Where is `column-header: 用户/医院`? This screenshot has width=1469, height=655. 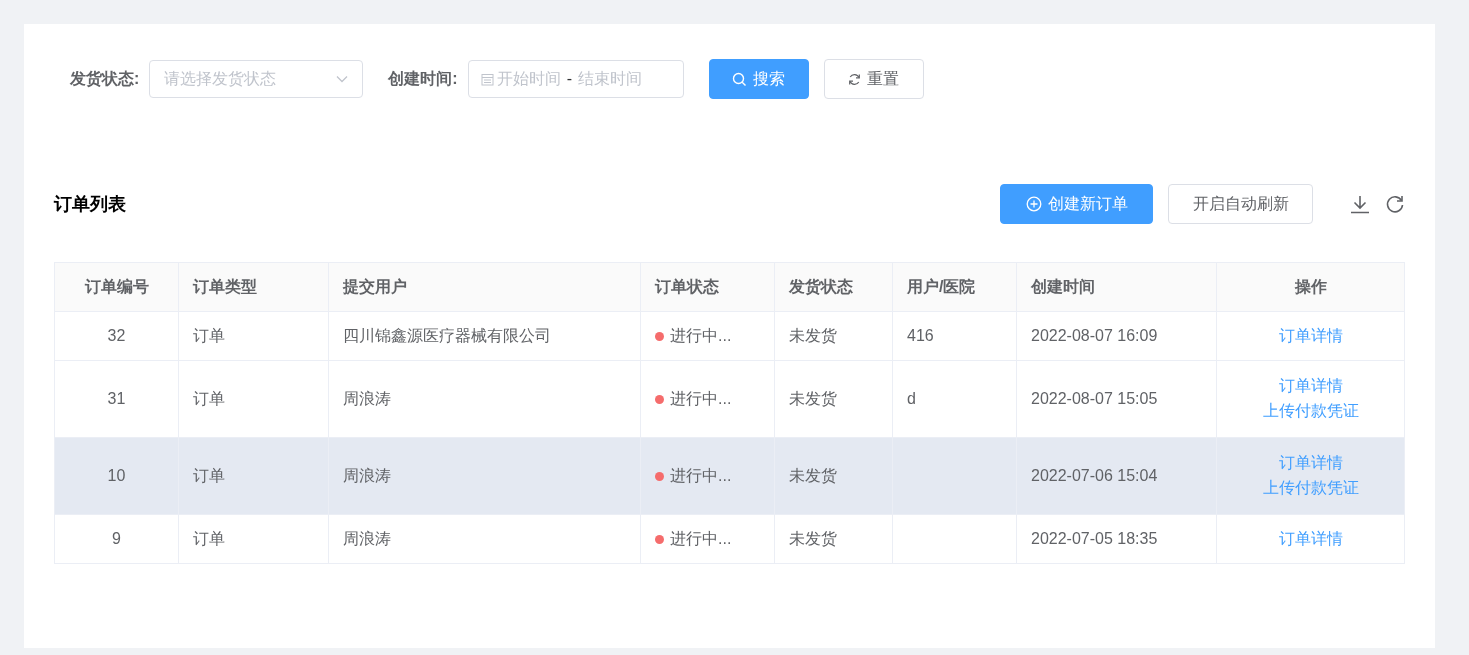 column-header: 用户/医院 is located at coordinates (954, 287).